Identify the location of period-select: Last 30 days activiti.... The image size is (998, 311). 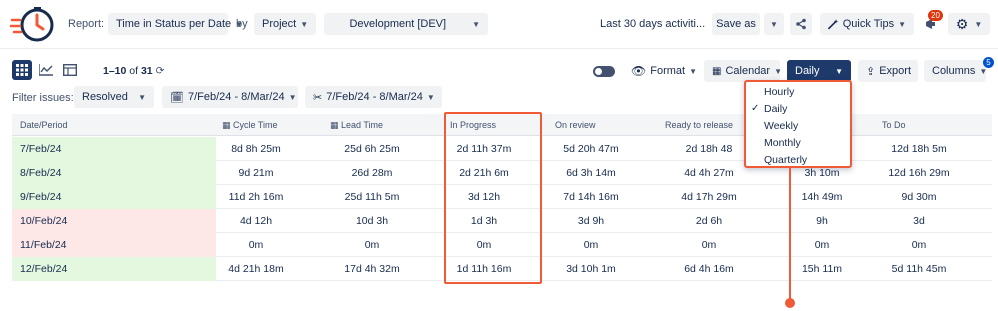
(649, 24).